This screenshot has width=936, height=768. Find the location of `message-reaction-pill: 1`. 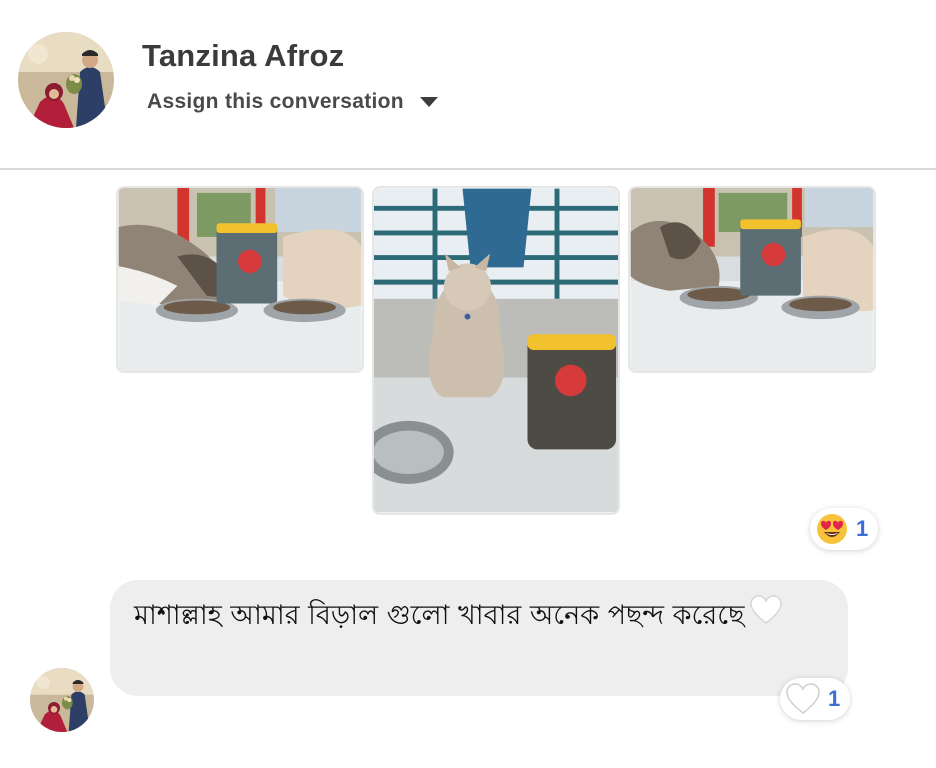

message-reaction-pill: 1 is located at coordinates (815, 699).